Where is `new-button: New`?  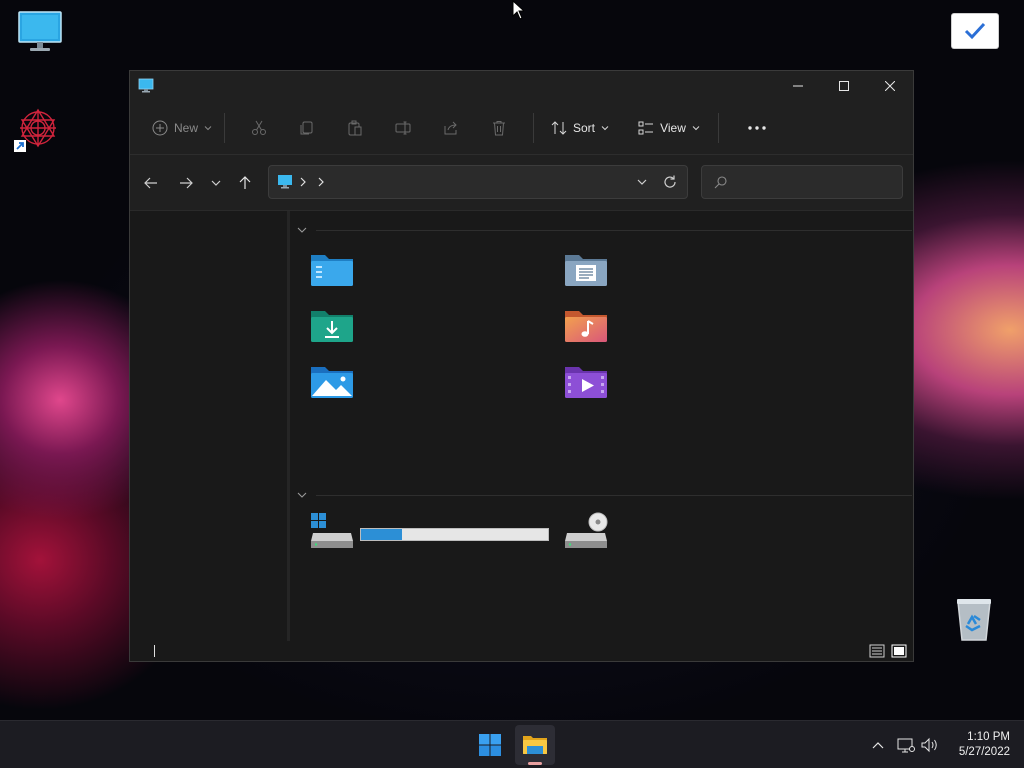 new-button: New is located at coordinates (182, 128).